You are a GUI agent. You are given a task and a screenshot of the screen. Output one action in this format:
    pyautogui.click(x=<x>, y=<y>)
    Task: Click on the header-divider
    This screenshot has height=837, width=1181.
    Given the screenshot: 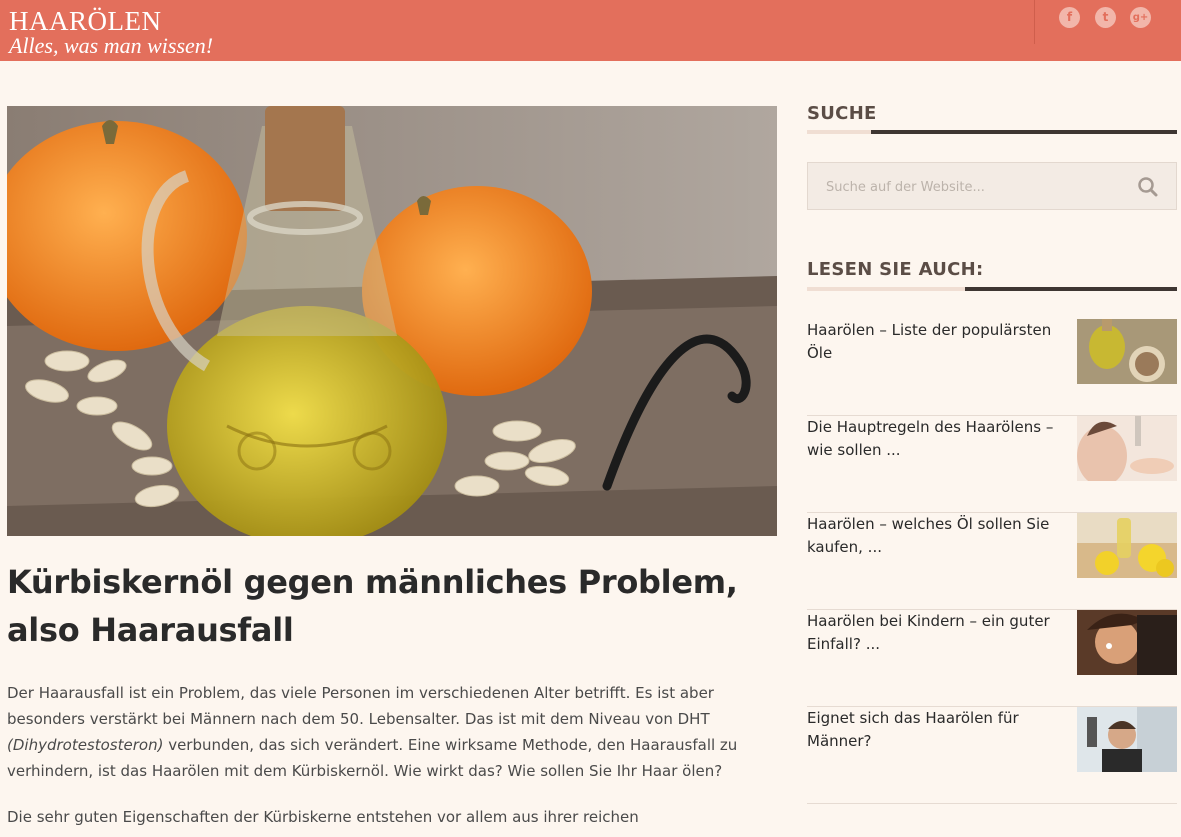 What is the action you would take?
    pyautogui.click(x=1034, y=22)
    